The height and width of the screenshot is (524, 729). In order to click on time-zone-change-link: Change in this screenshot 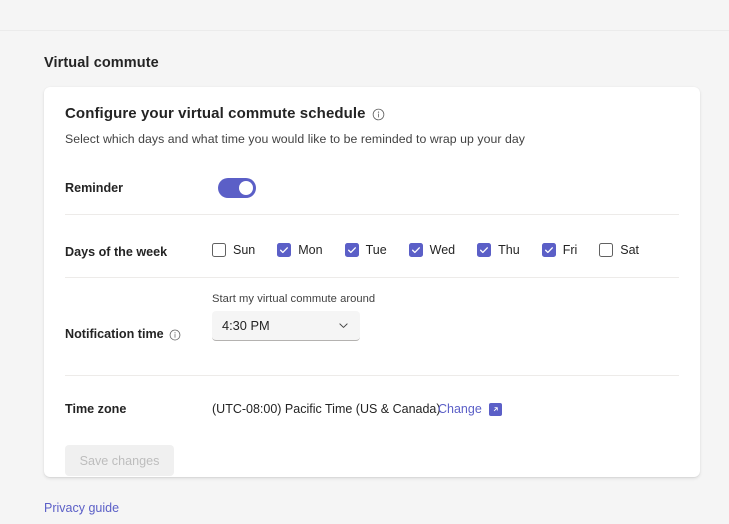, I will do `click(470, 409)`.